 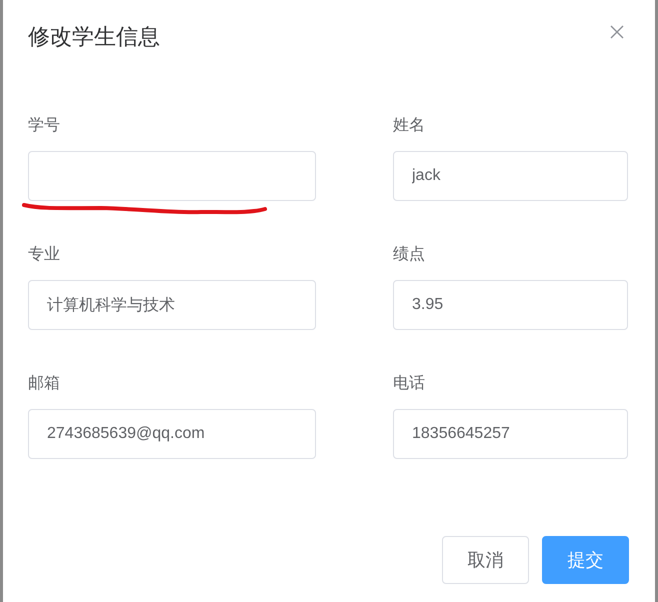 What do you see at coordinates (44, 384) in the screenshot?
I see `field-label: 邮箱` at bounding box center [44, 384].